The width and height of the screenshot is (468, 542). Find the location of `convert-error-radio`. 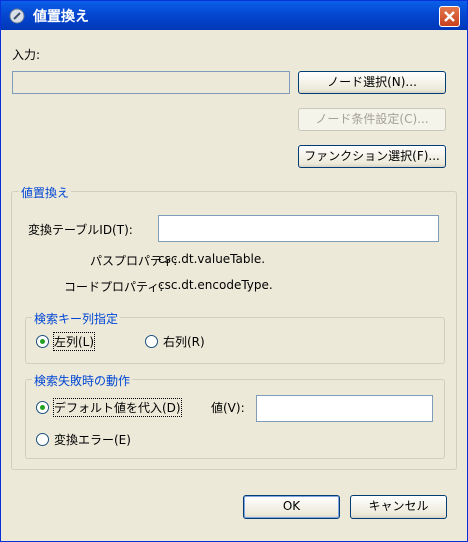

convert-error-radio is located at coordinates (42, 439).